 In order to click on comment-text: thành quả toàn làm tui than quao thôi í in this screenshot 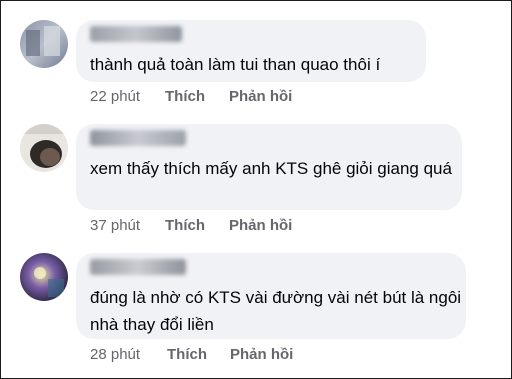, I will do `click(235, 64)`.